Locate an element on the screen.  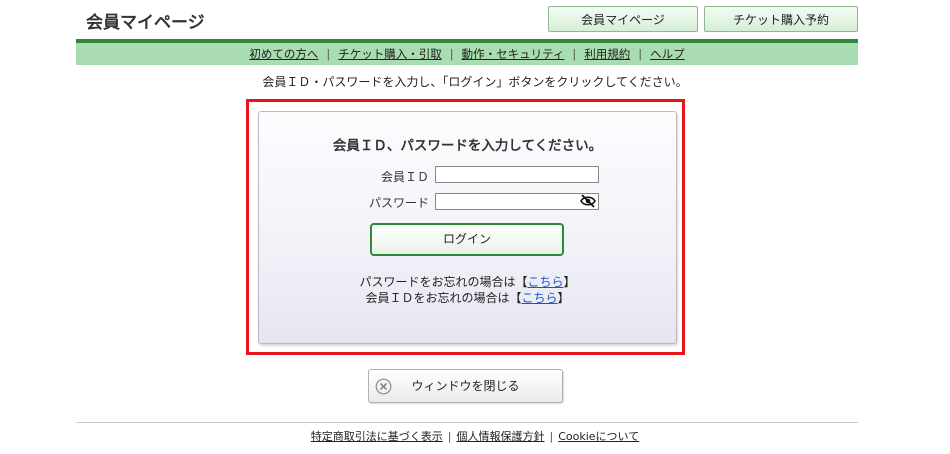
nav-security: 動作・セキュリティ is located at coordinates (513, 54).